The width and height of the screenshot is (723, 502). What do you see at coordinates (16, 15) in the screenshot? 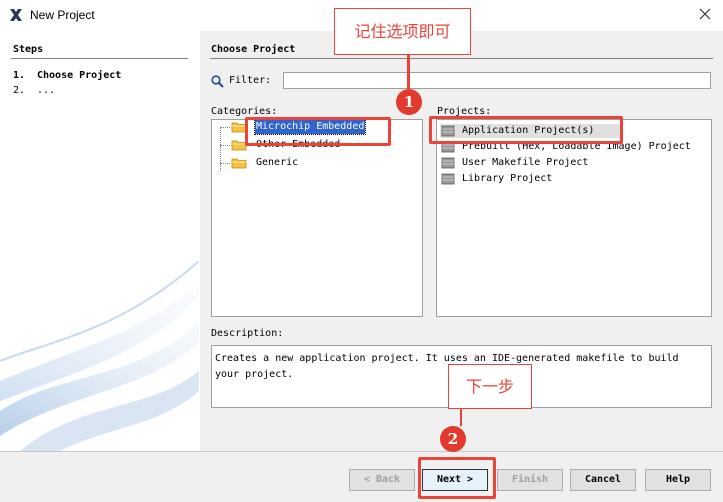
I see `app-logo-icon` at bounding box center [16, 15].